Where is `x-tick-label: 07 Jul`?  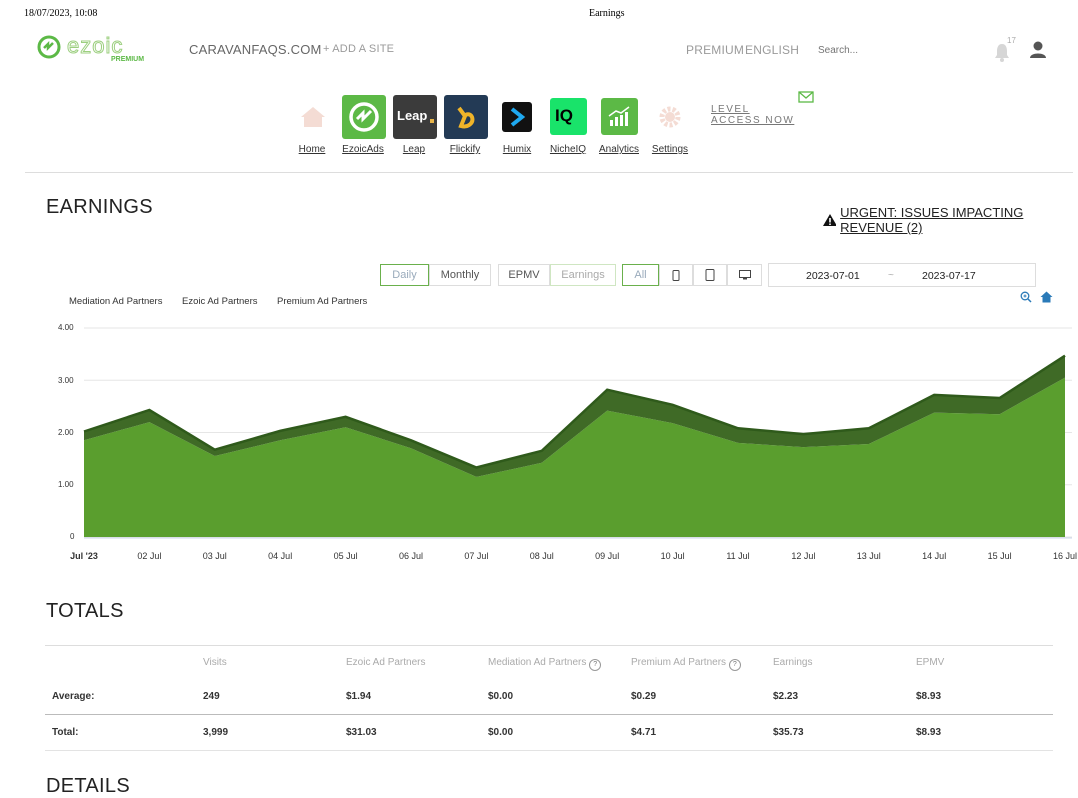
x-tick-label: 07 Jul is located at coordinates (476, 556).